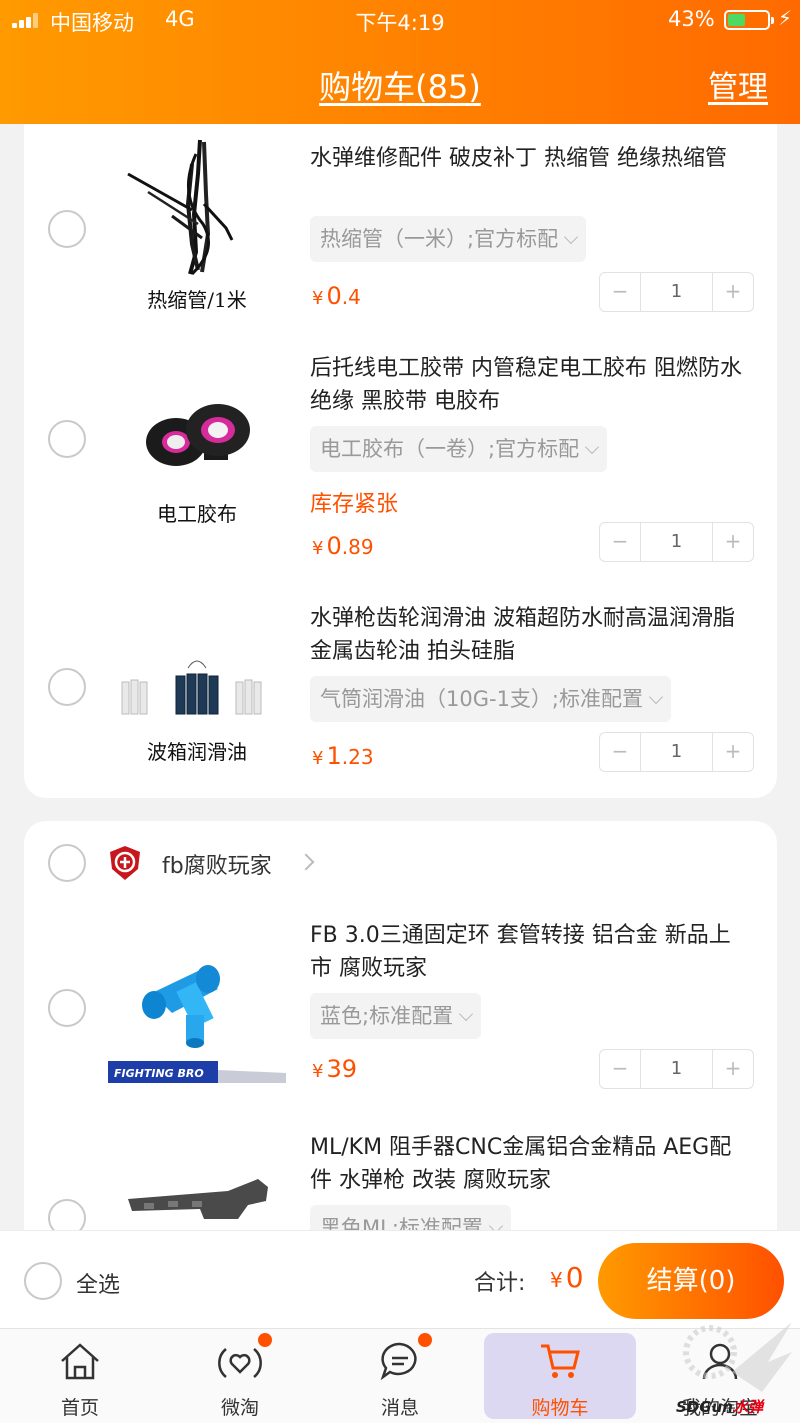 This screenshot has height=1423, width=800. Describe the element at coordinates (530, 635) in the screenshot. I see `product-title: 水弹枪齿轮润滑油 波箱超防水耐高温润滑脂 金属齿轮油 拍头硅脂` at that location.